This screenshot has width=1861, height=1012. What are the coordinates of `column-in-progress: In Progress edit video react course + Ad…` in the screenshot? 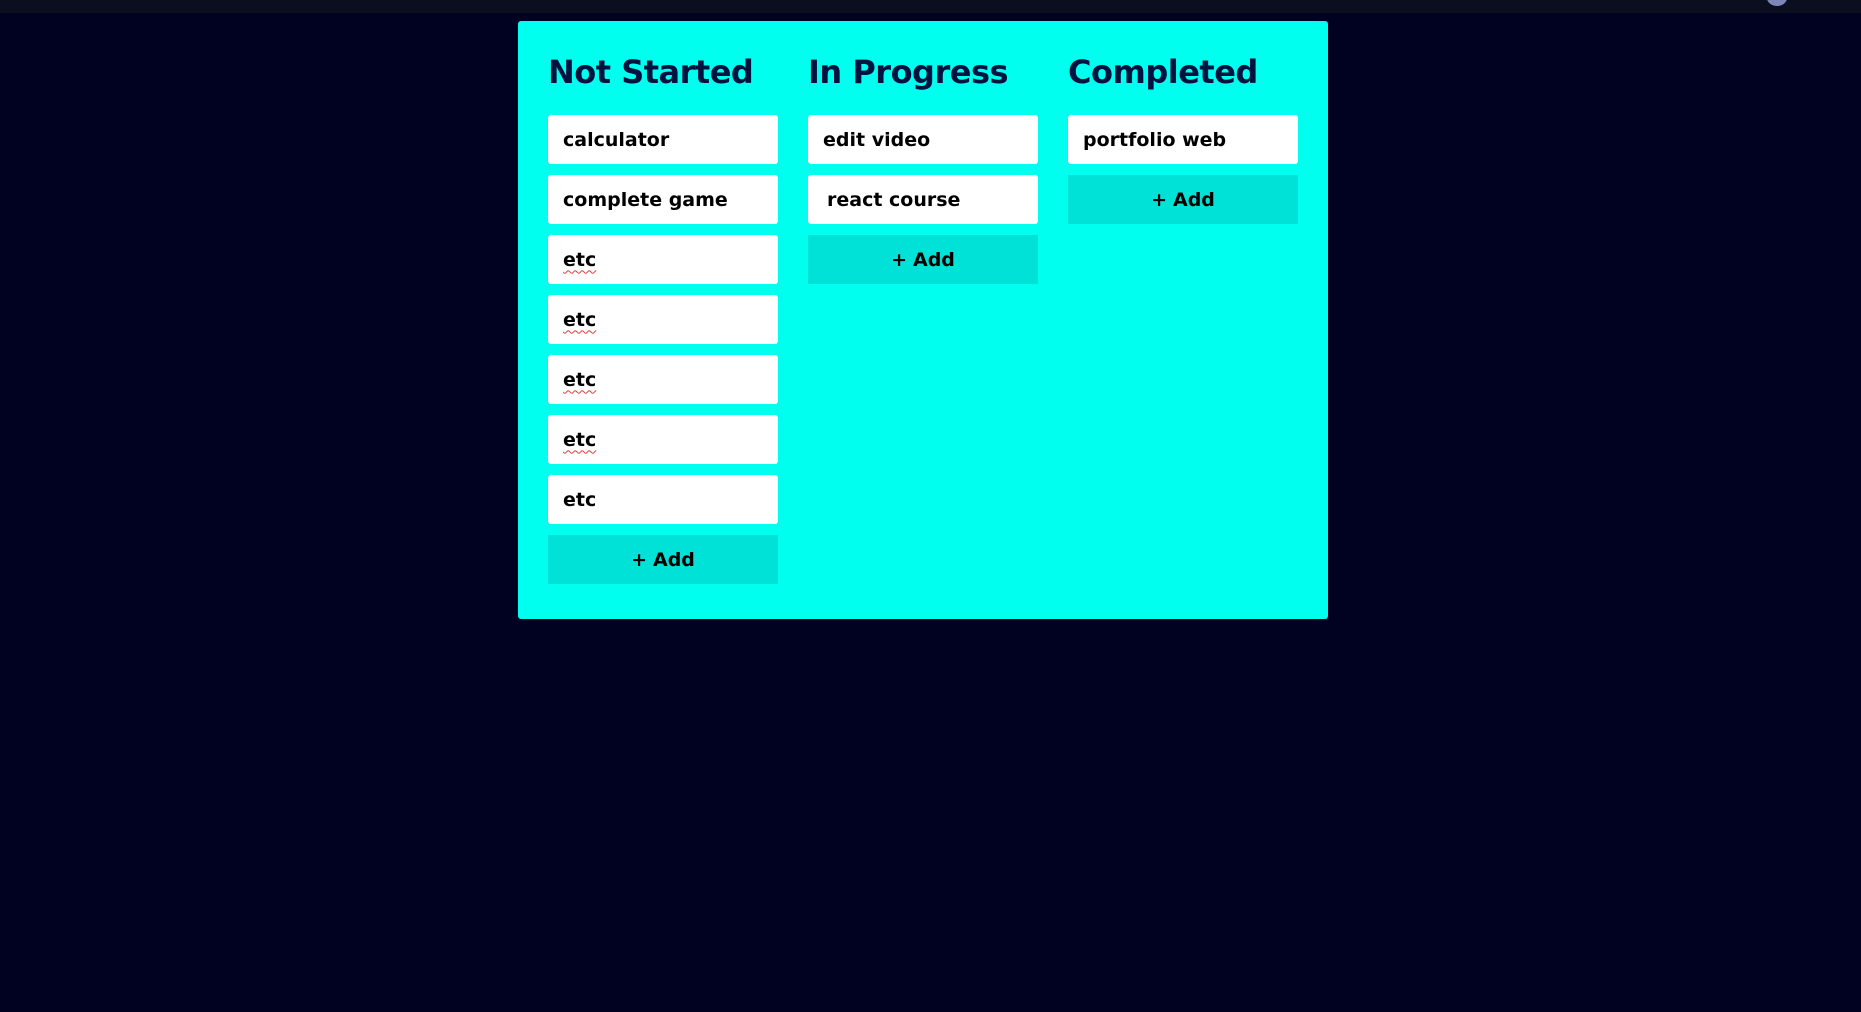 It's located at (923, 320).